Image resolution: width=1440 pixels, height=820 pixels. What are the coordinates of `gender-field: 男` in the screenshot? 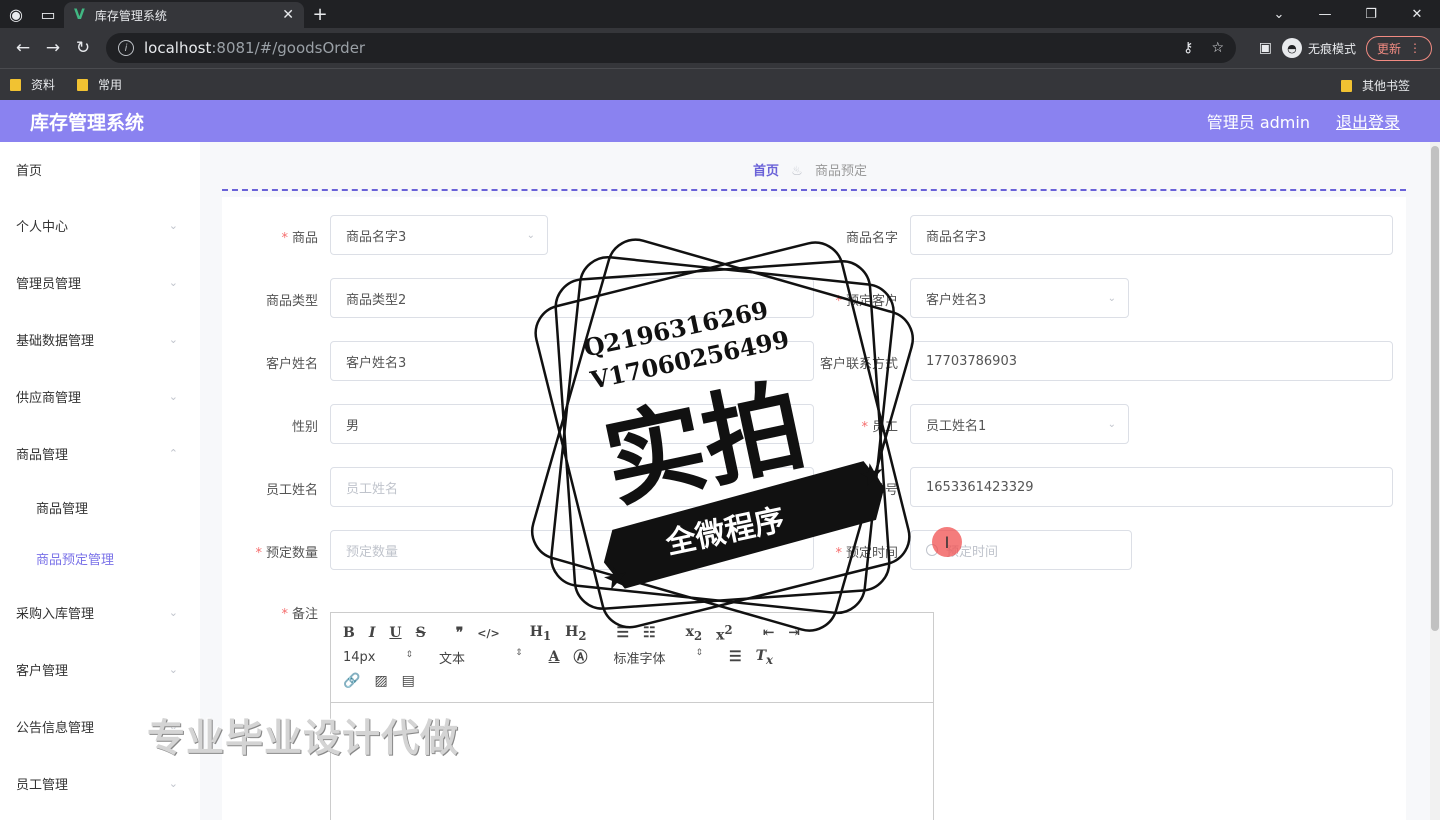 It's located at (572, 424).